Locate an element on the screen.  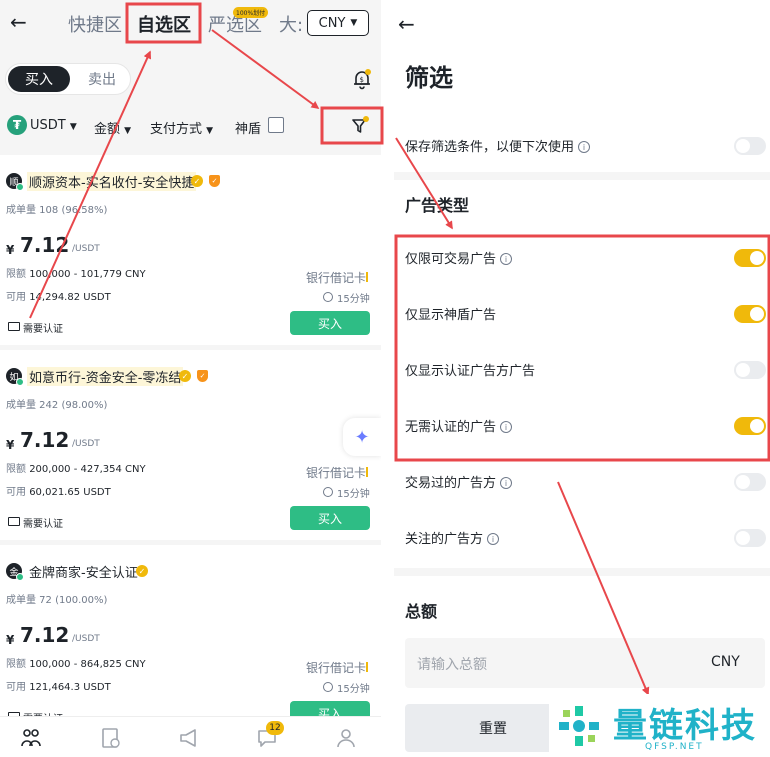
unread-badge: 12 is located at coordinates (275, 728).